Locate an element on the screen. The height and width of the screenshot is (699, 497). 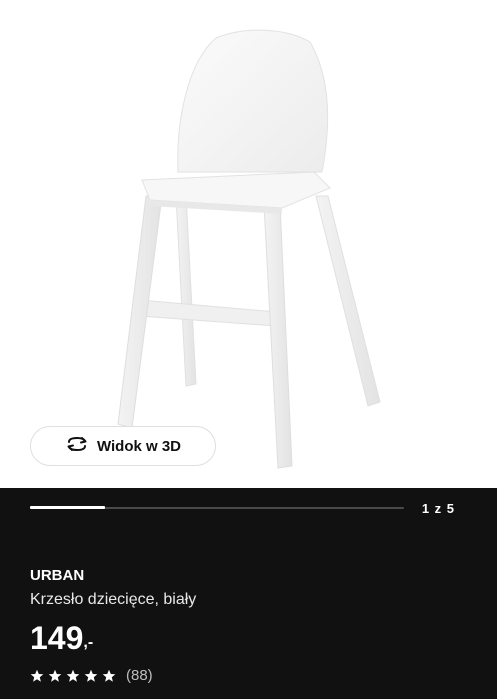
view-3d-button: Widok w 3D is located at coordinates (123, 446).